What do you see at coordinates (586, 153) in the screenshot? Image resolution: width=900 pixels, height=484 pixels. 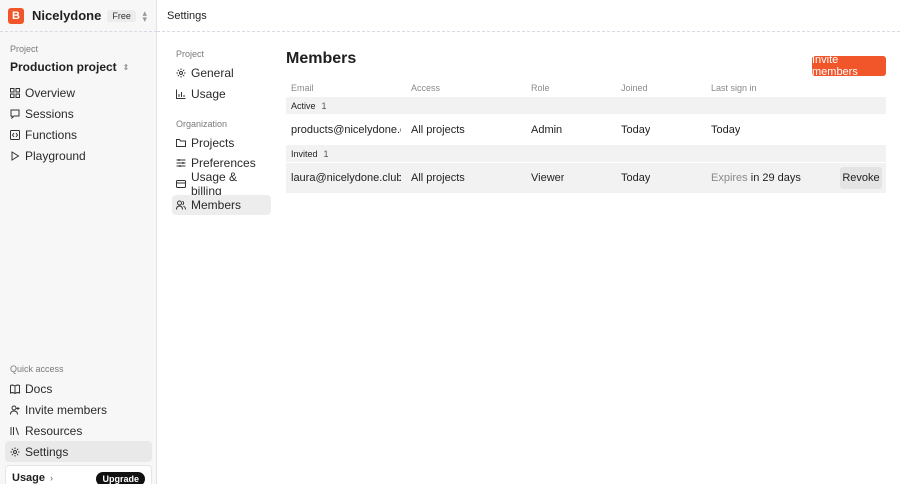 I see `group-header-invited: Invited 1` at bounding box center [586, 153].